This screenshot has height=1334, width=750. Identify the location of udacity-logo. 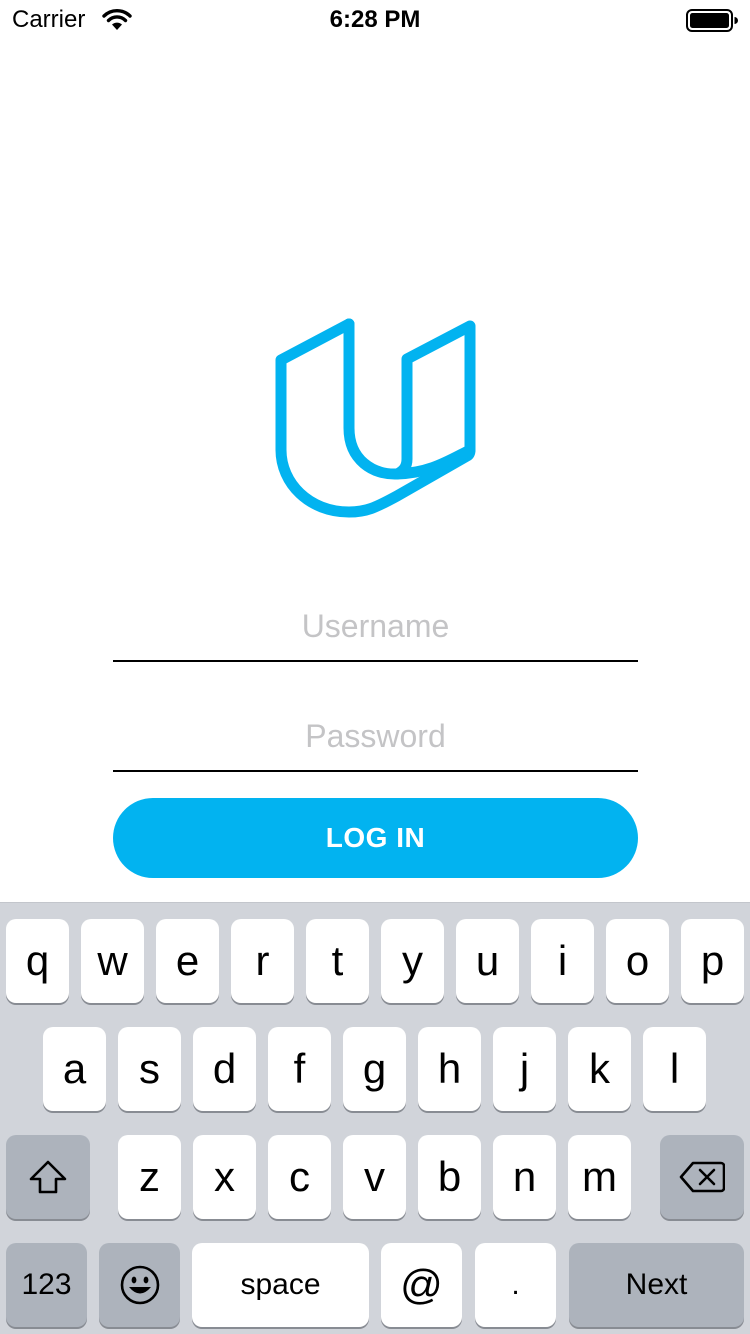
(375, 419).